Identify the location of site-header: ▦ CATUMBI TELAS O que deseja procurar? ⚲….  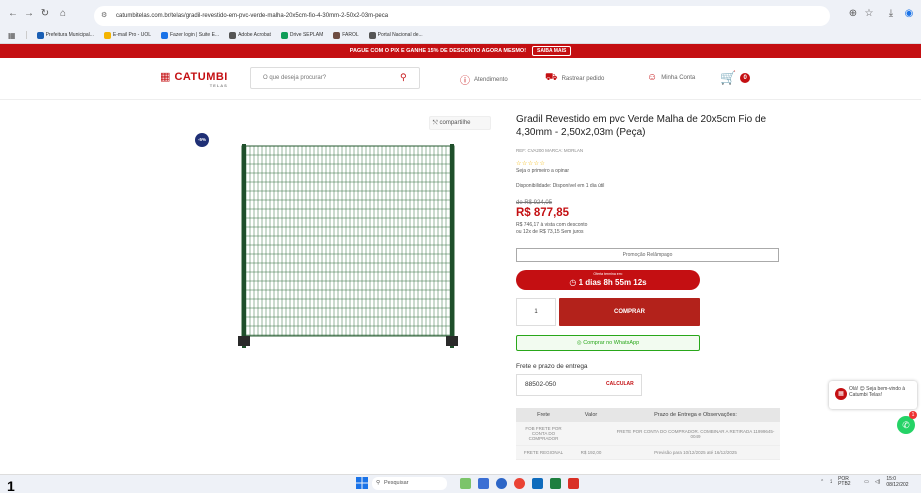
(460, 79).